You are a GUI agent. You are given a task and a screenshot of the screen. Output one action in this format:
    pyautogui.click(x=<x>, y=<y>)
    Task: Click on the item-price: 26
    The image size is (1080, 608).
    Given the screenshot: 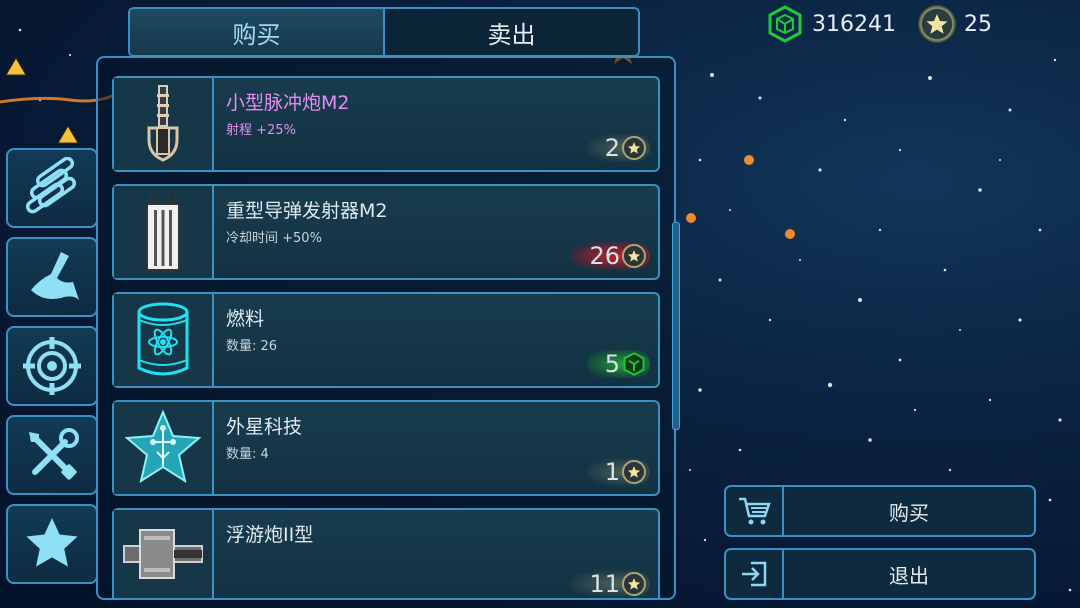 What is the action you would take?
    pyautogui.click(x=610, y=256)
    